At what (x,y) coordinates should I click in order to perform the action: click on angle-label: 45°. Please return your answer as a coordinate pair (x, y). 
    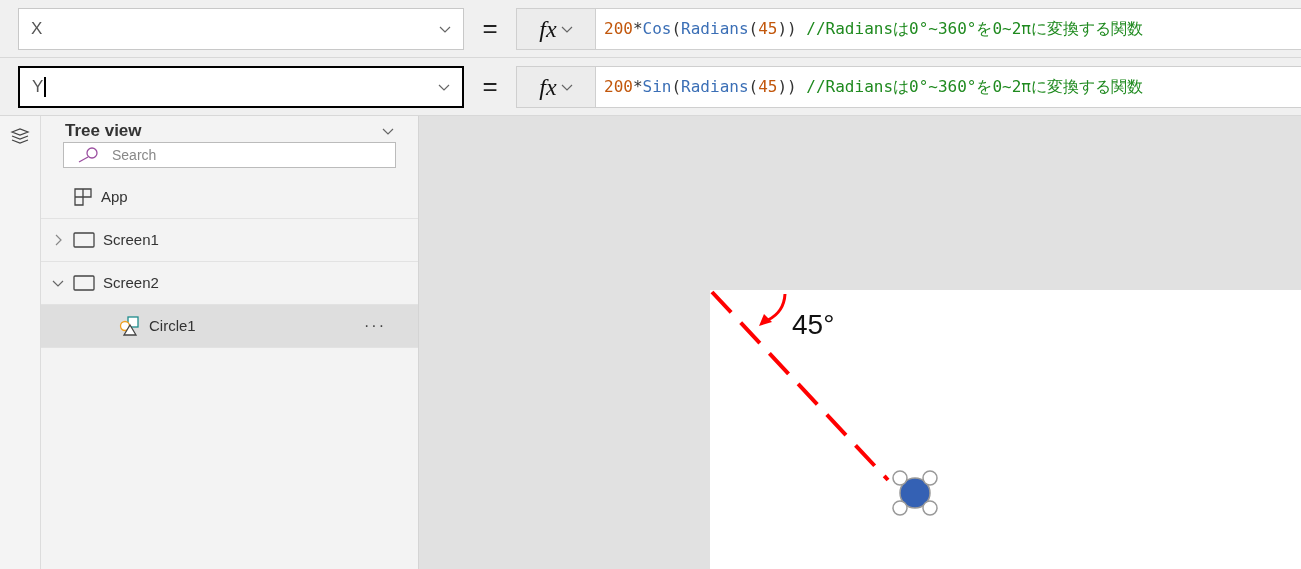
    Looking at the image, I should click on (813, 325).